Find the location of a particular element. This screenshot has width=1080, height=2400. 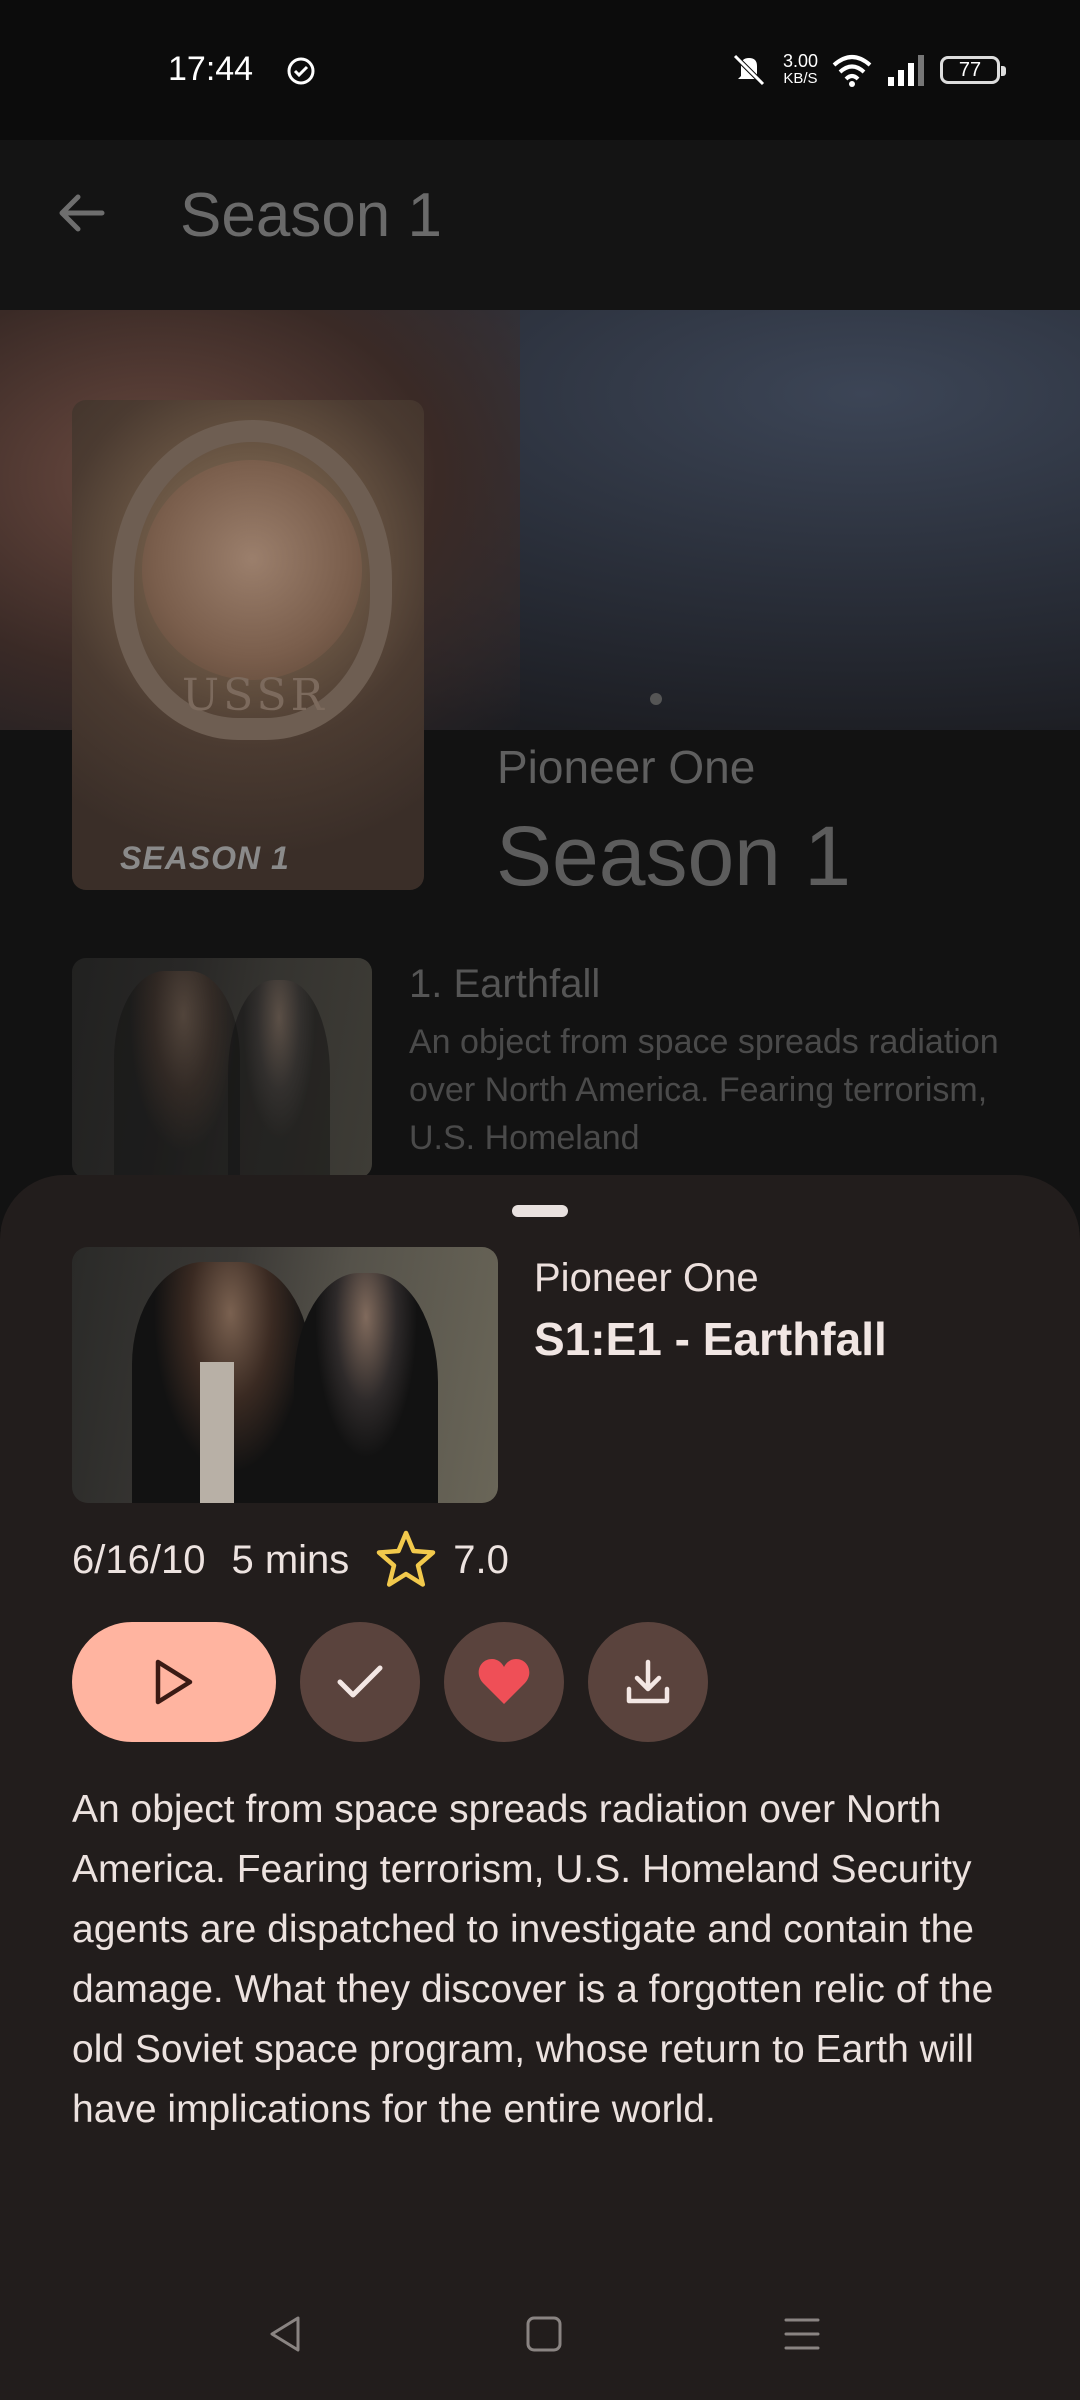

sheet-episode-title: S1:E1 - Earthfall is located at coordinates (710, 1339).